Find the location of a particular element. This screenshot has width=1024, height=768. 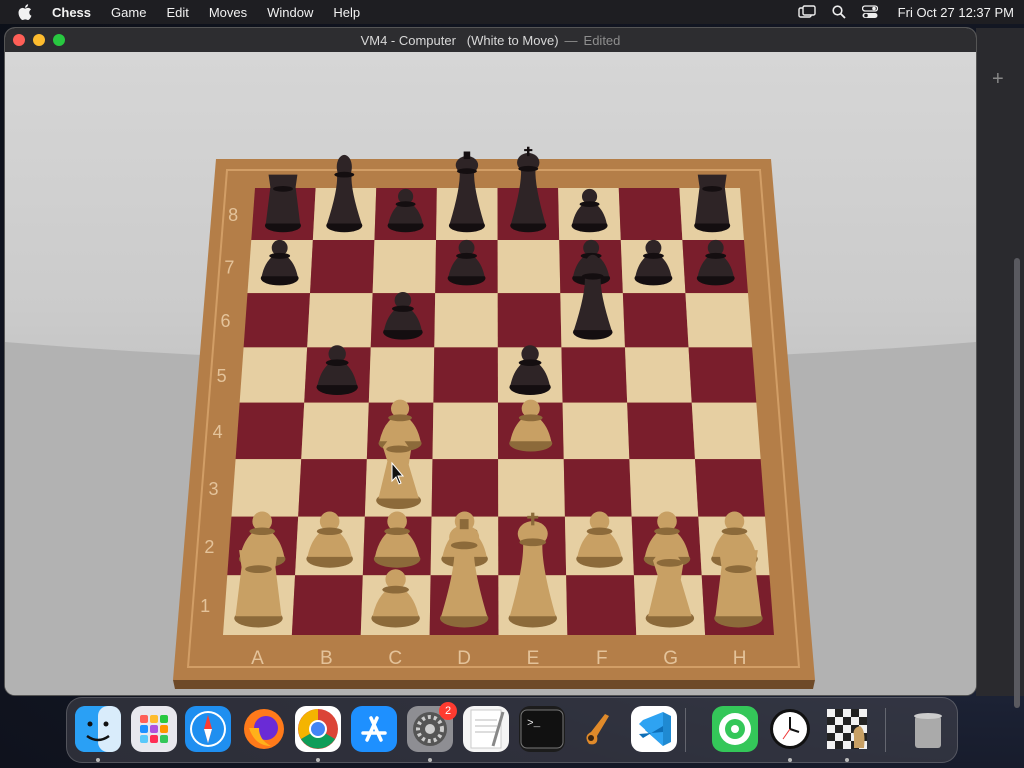

file-label-g: G is located at coordinates (670, 658).